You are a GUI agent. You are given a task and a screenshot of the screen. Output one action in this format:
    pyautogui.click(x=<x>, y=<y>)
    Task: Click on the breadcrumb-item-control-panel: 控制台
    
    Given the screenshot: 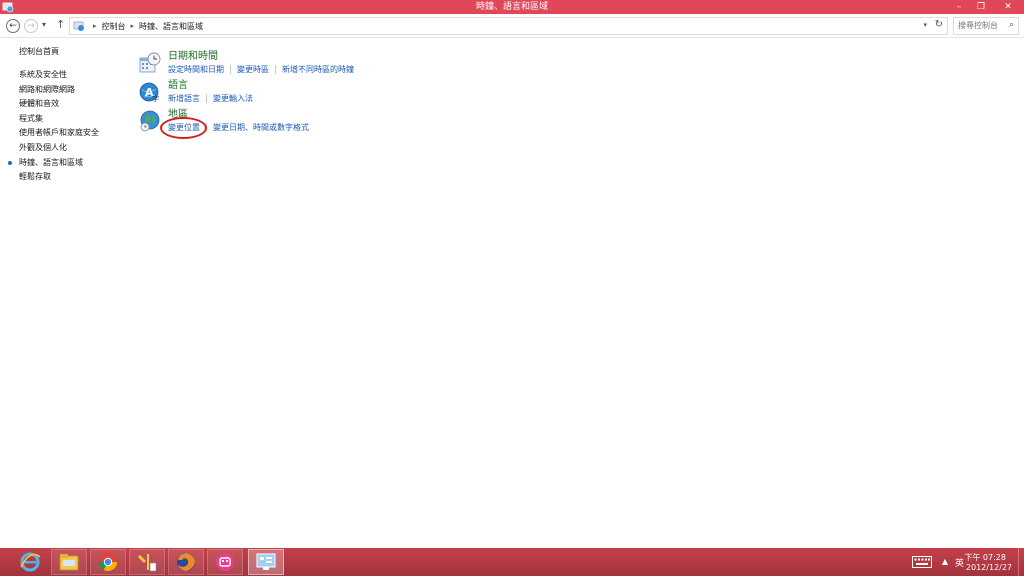 What is the action you would take?
    pyautogui.click(x=114, y=26)
    